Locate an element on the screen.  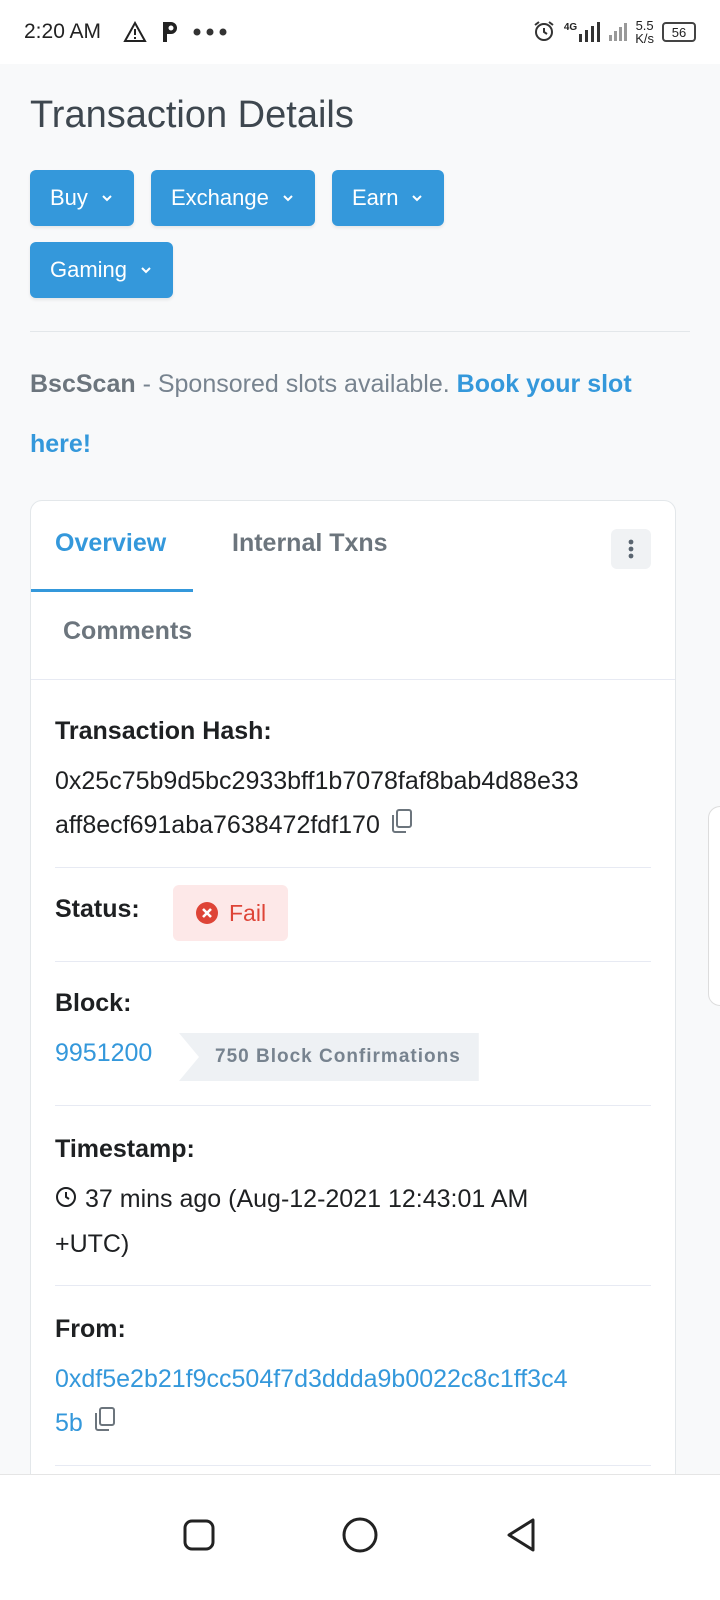
back-button is located at coordinates (521, 1537).